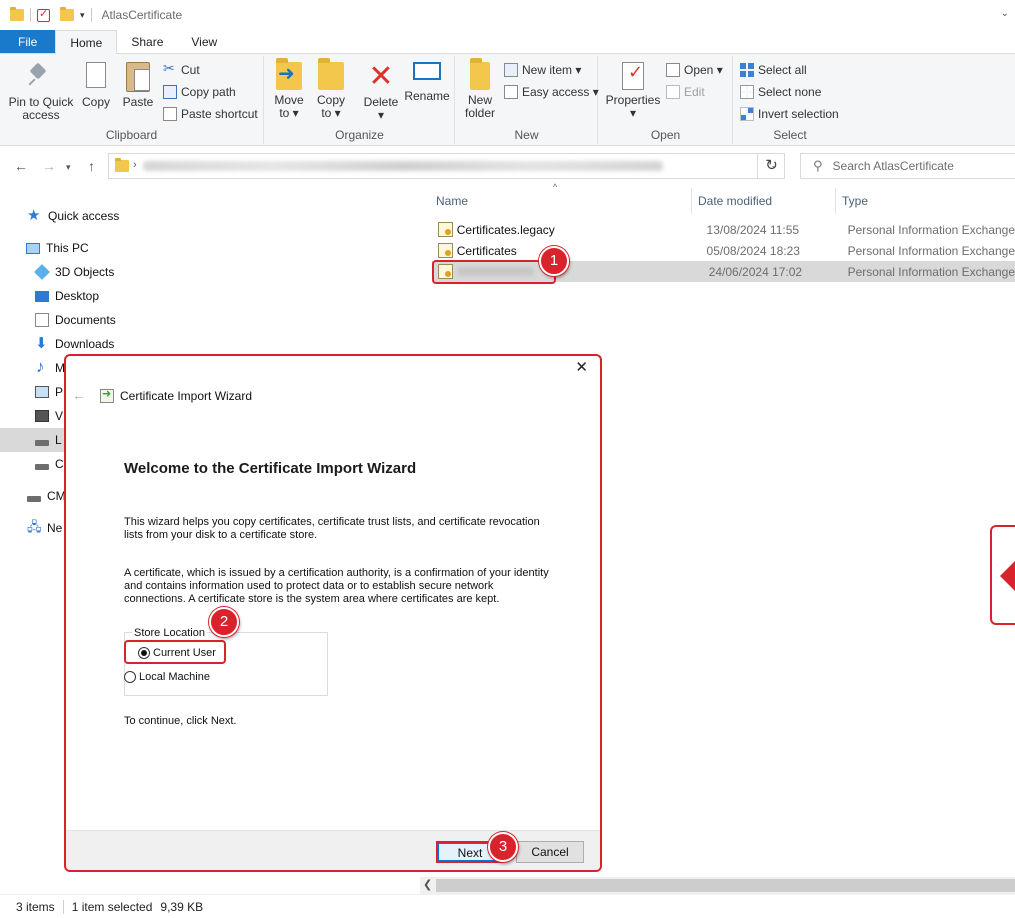  Describe the element at coordinates (633, 76) in the screenshot. I see `properties-icon` at that location.